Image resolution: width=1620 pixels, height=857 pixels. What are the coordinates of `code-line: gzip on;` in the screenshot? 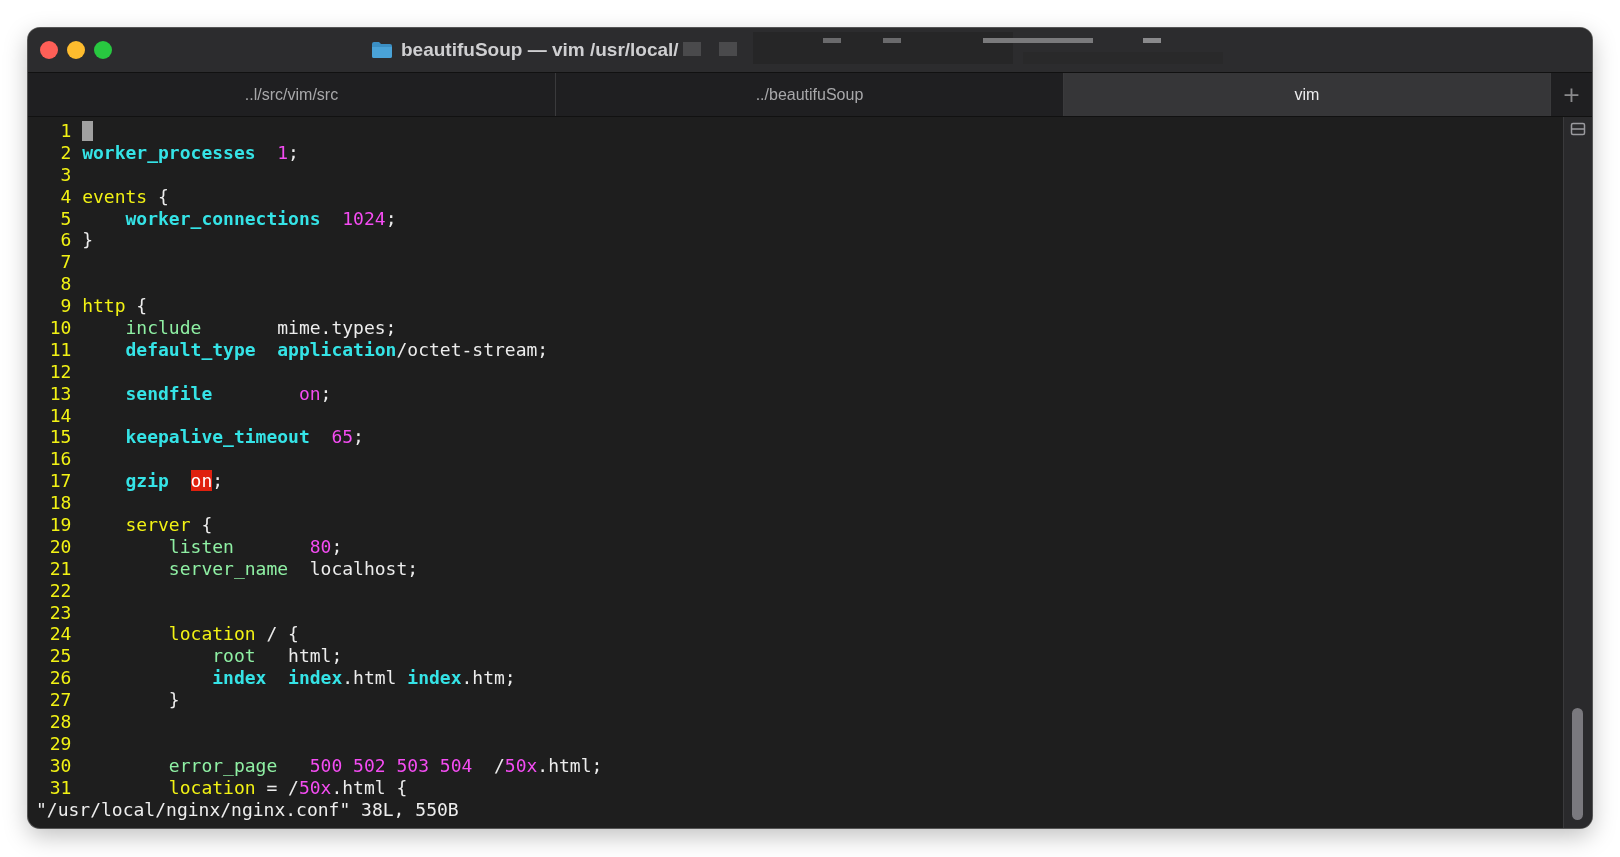 It's located at (174, 481).